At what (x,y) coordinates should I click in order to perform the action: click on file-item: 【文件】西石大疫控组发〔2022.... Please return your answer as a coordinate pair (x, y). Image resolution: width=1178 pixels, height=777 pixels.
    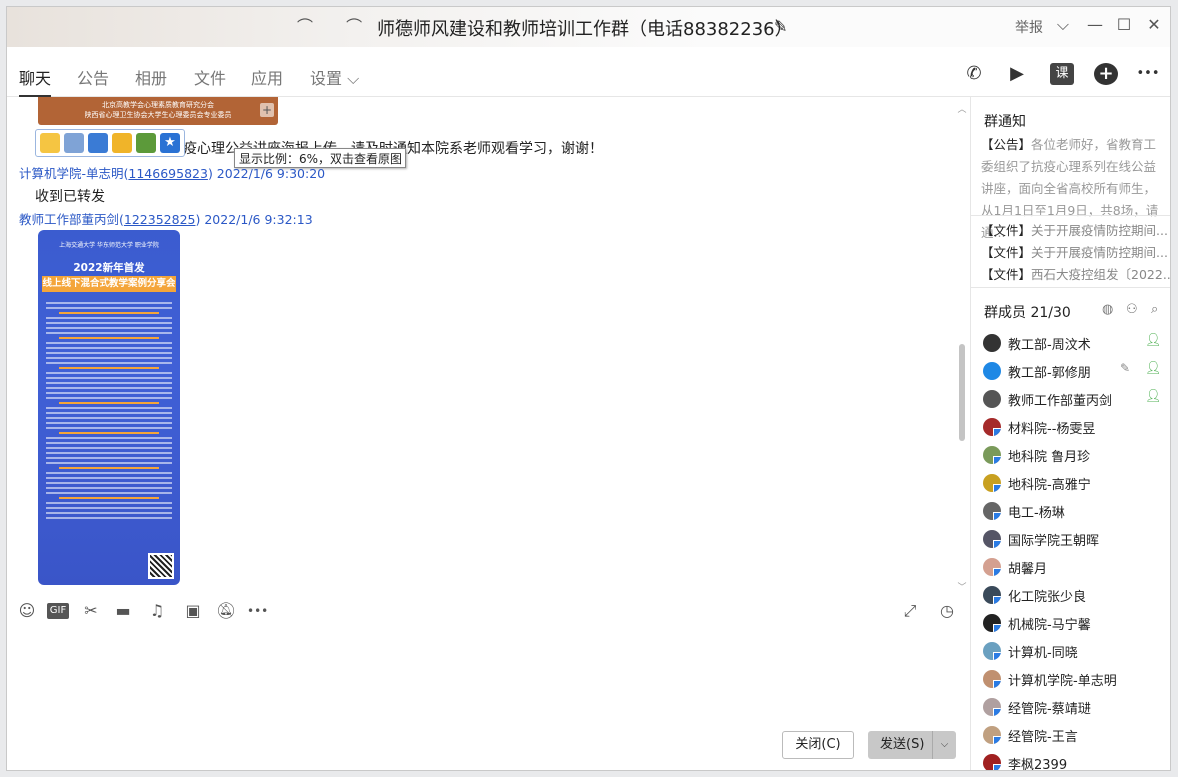
    Looking at the image, I should click on (1071, 275).